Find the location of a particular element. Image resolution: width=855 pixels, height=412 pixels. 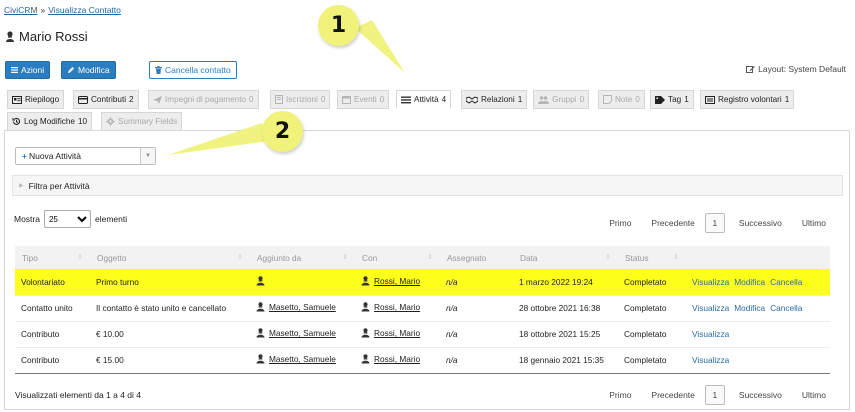

tab-change-log-count: 10 is located at coordinates (82, 121).